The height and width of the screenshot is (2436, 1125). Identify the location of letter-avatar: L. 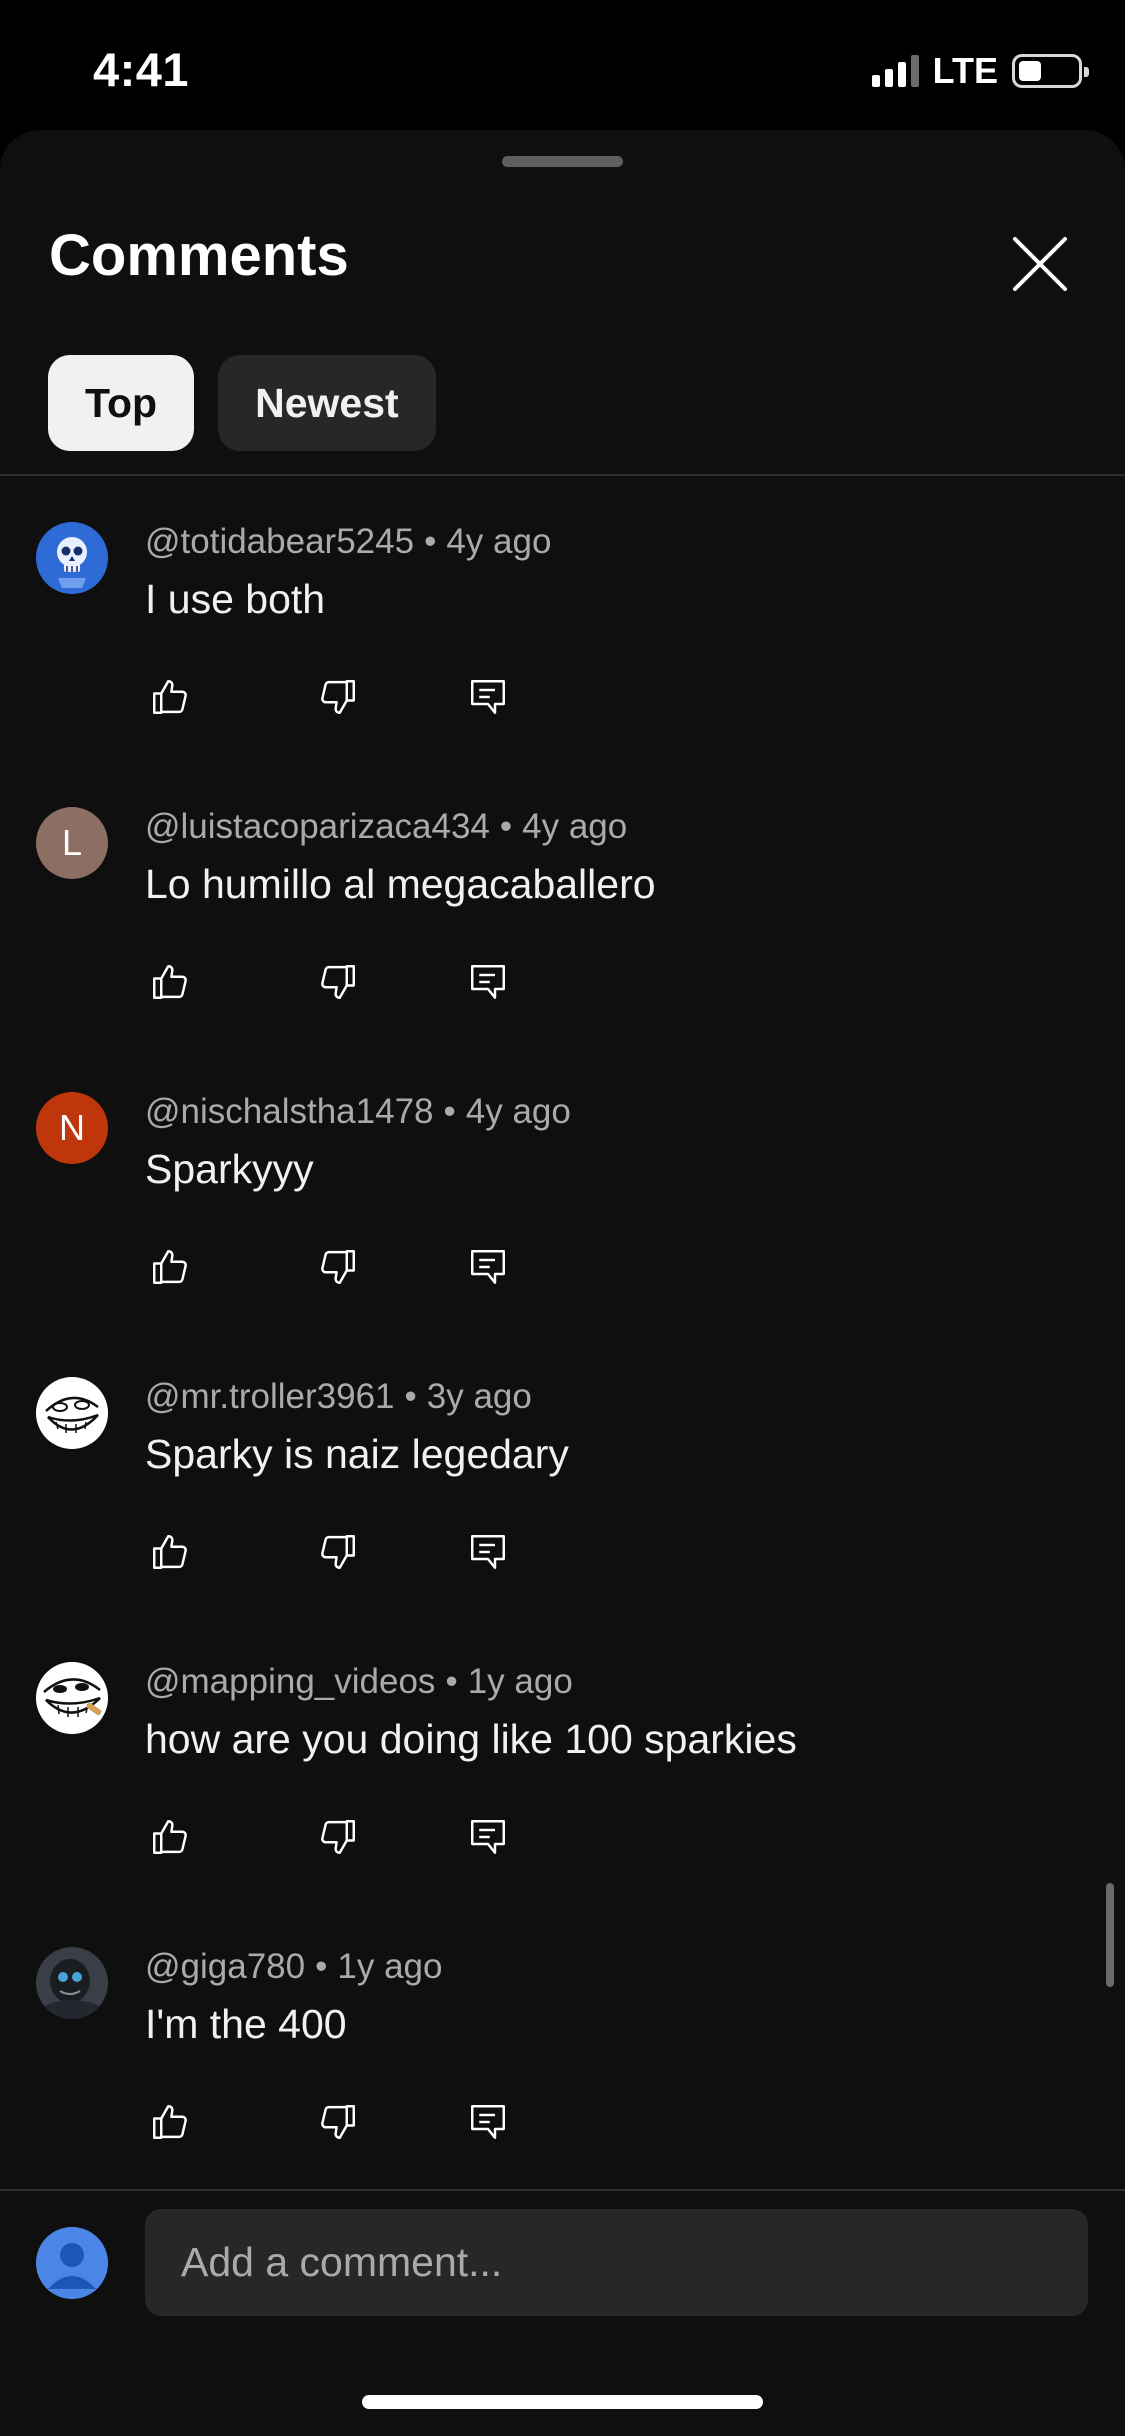
(72, 843).